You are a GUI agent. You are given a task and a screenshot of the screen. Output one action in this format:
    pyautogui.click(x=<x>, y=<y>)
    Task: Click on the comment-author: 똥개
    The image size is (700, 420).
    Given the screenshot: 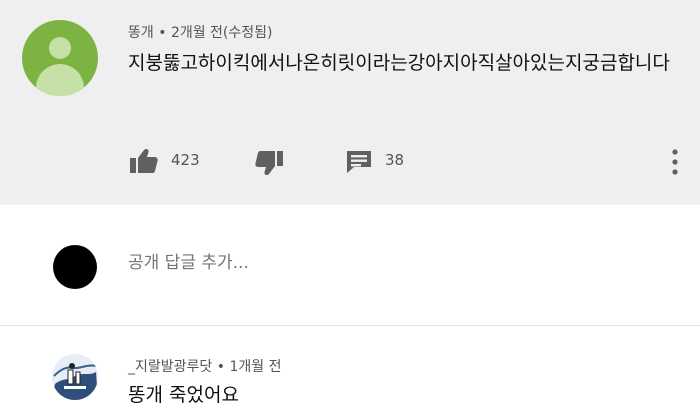 What is the action you would take?
    pyautogui.click(x=141, y=33)
    